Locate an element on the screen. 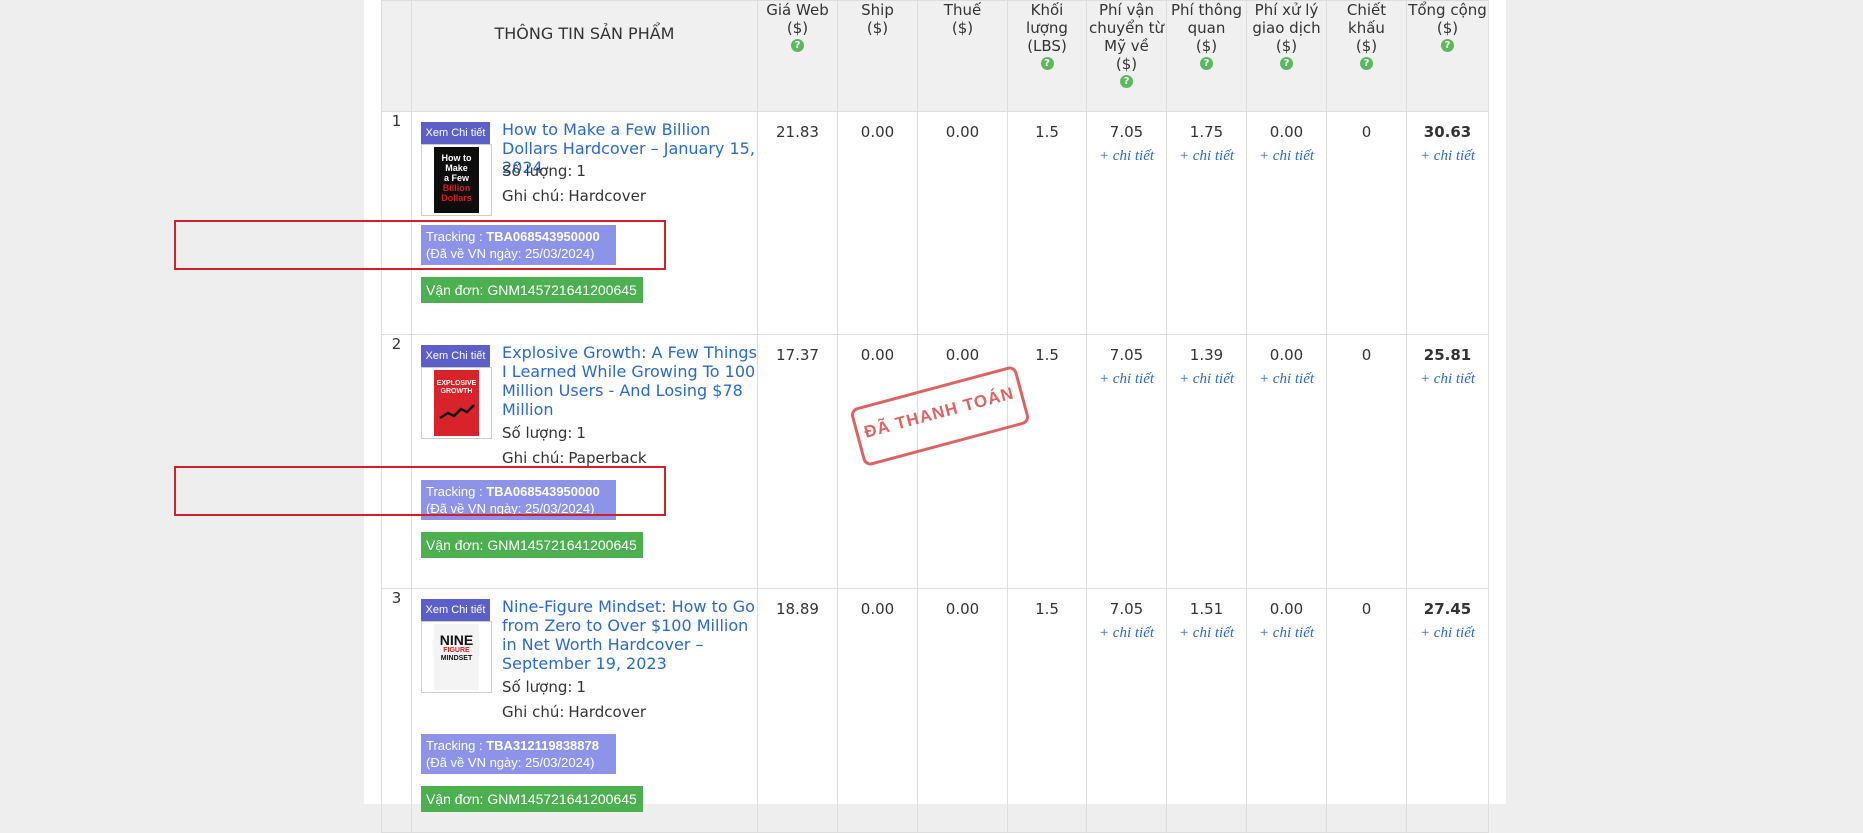 This screenshot has width=1863, height=833. customs-cell: 1.39 + chi tiết is located at coordinates (1206, 461).